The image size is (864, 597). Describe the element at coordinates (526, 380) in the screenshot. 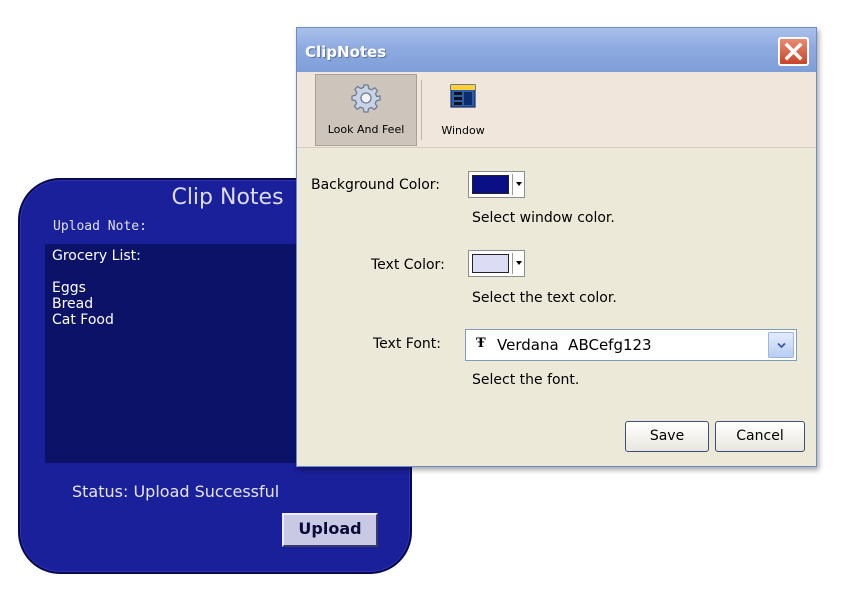

I see `text-font-helper: Select the font.` at that location.